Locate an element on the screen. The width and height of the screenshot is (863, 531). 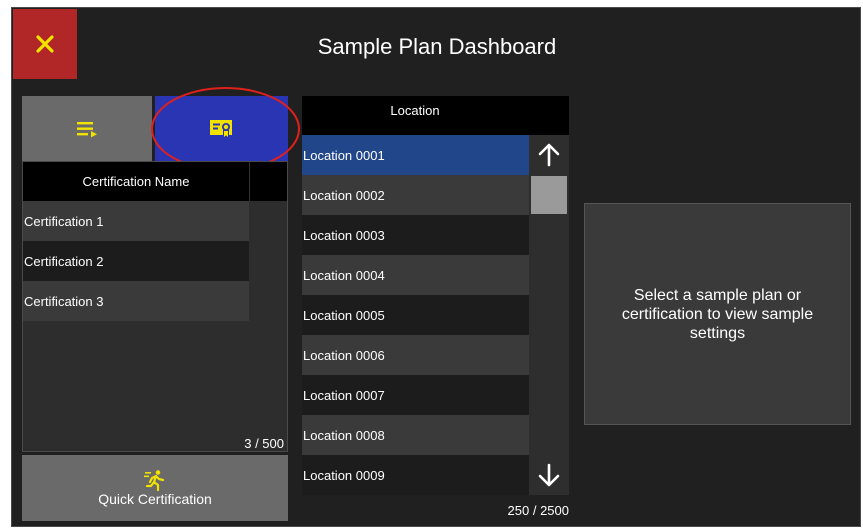
list-icon is located at coordinates (87, 129).